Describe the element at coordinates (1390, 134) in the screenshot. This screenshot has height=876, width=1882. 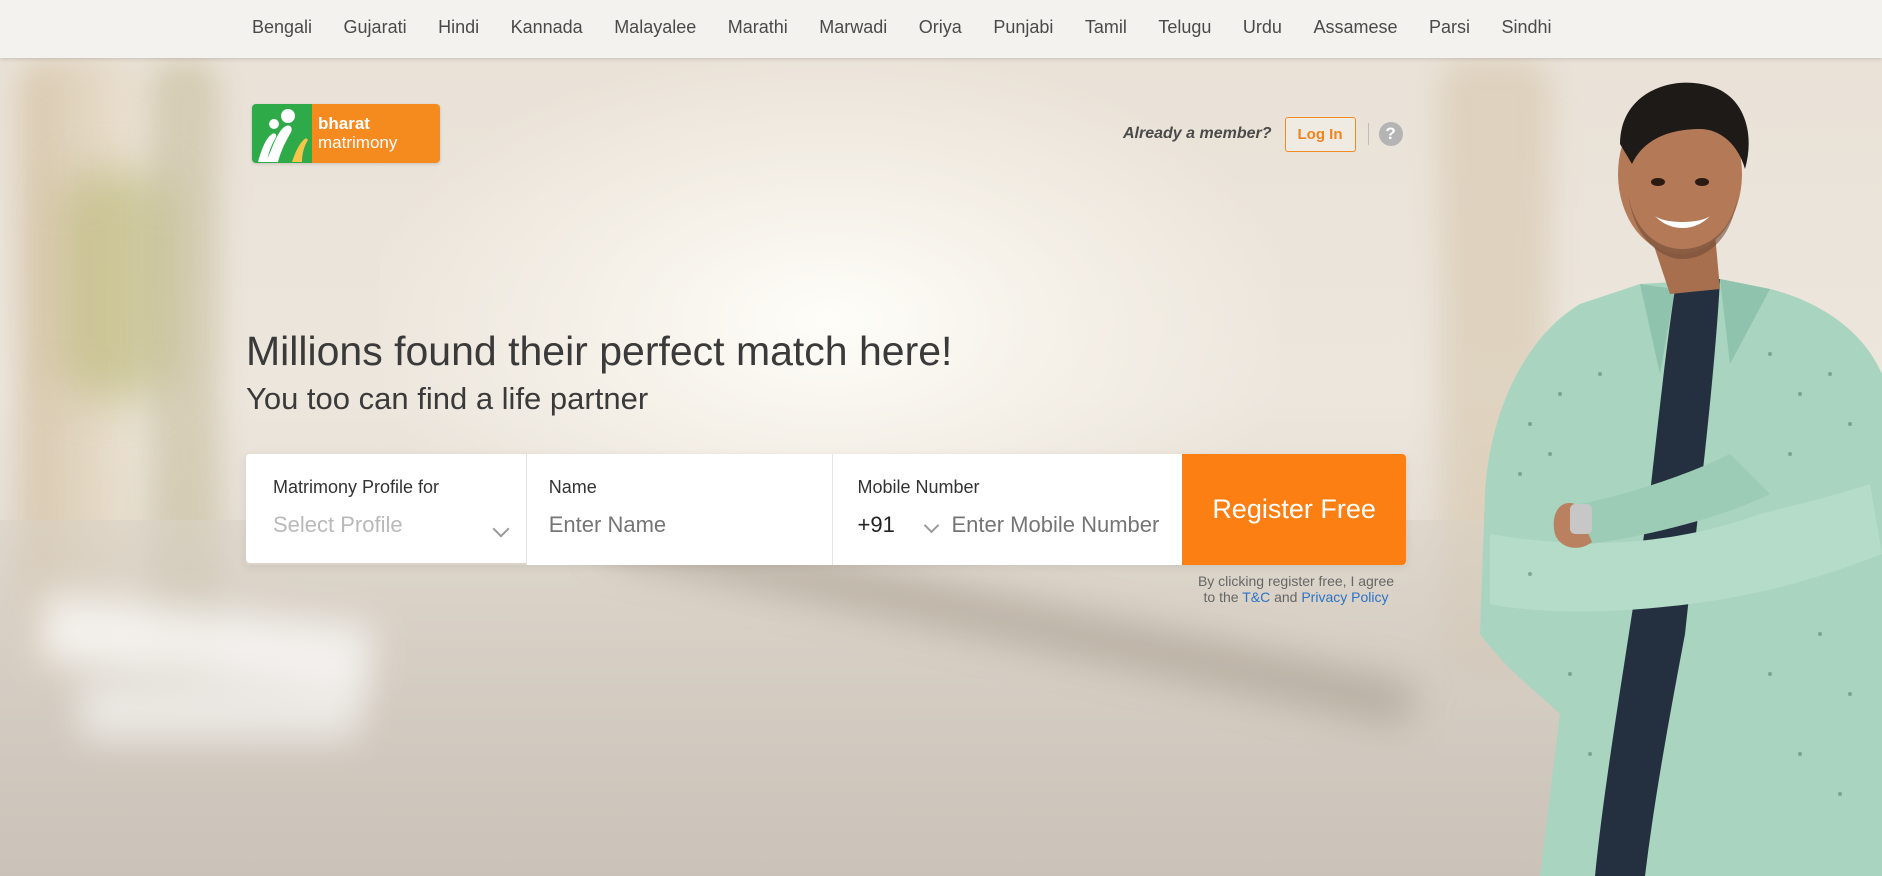
I see `help-icon: ?` at that location.